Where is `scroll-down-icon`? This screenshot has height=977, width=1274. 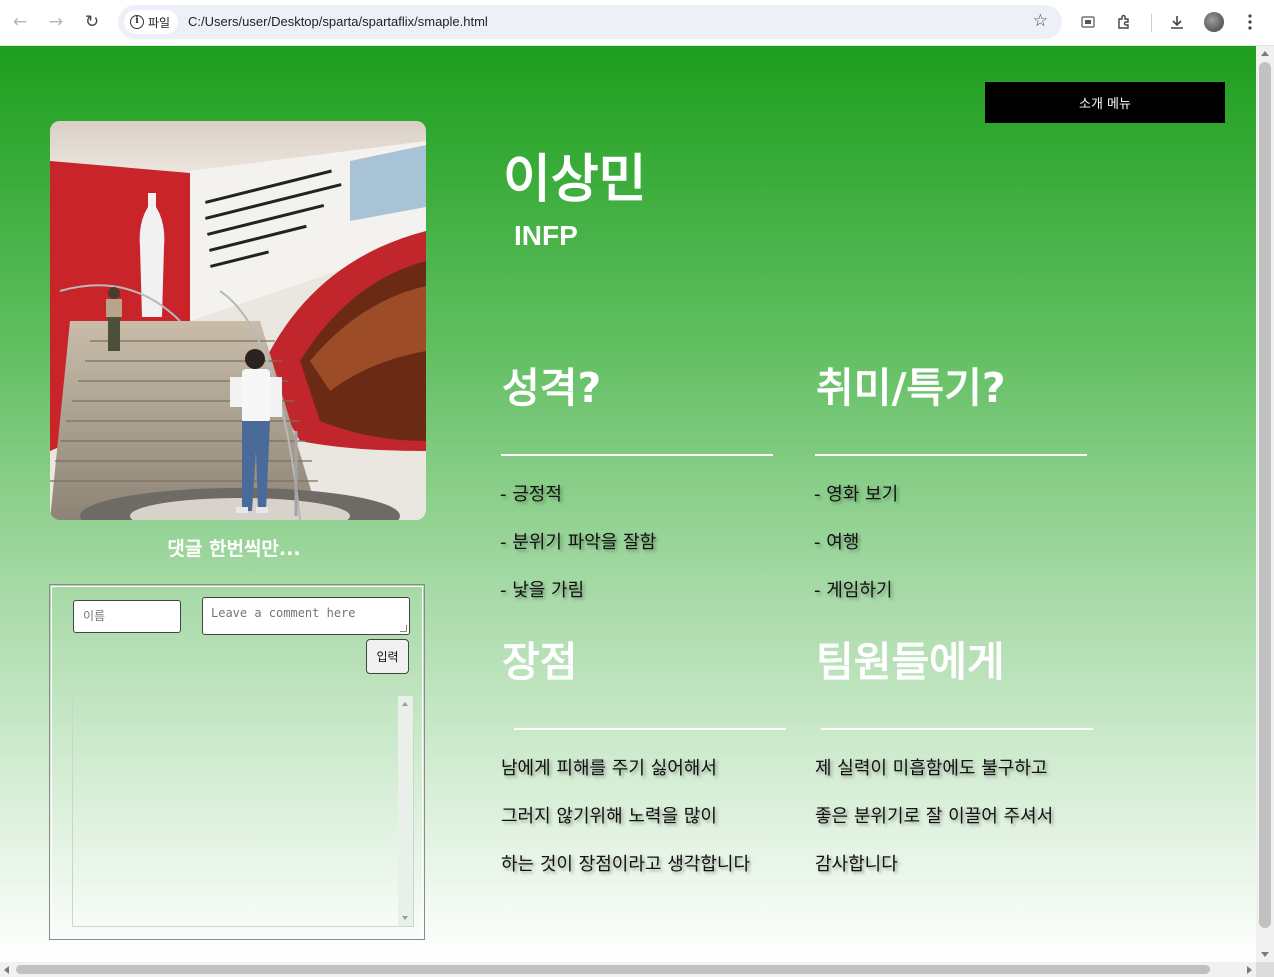 scroll-down-icon is located at coordinates (405, 918).